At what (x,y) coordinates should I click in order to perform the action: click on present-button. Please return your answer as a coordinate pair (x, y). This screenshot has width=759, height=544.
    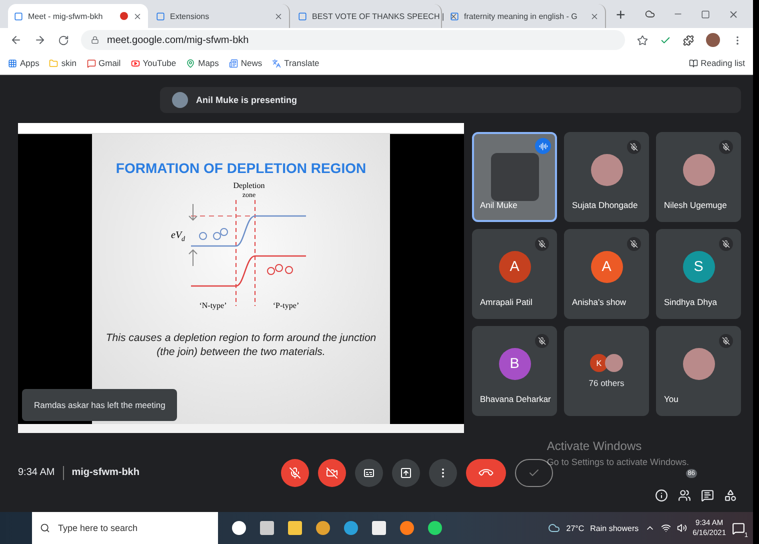
    Looking at the image, I should click on (406, 472).